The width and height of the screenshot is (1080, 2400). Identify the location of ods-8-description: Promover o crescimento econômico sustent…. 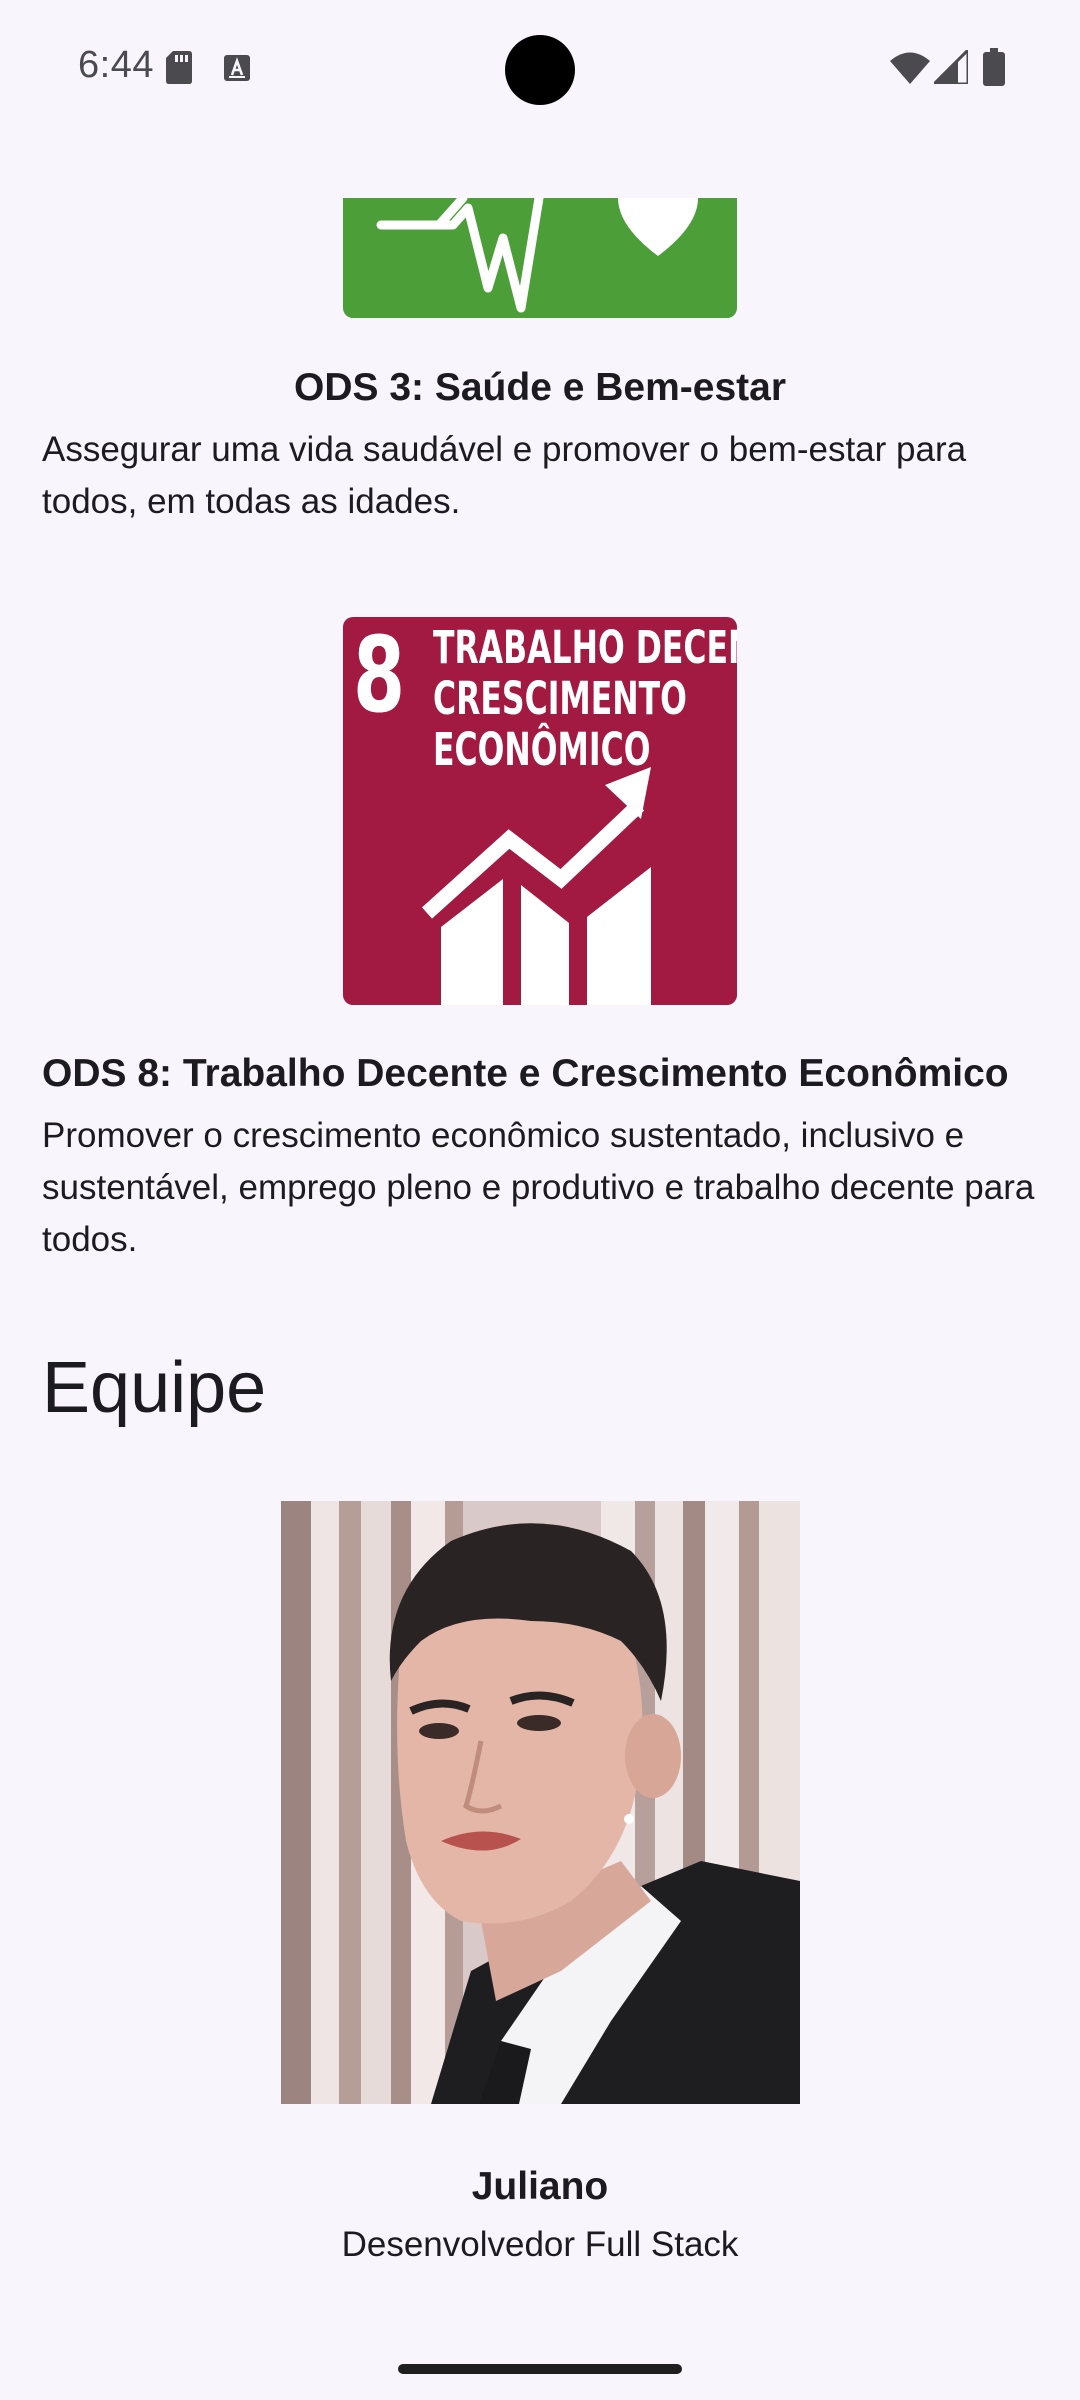
(538, 1187).